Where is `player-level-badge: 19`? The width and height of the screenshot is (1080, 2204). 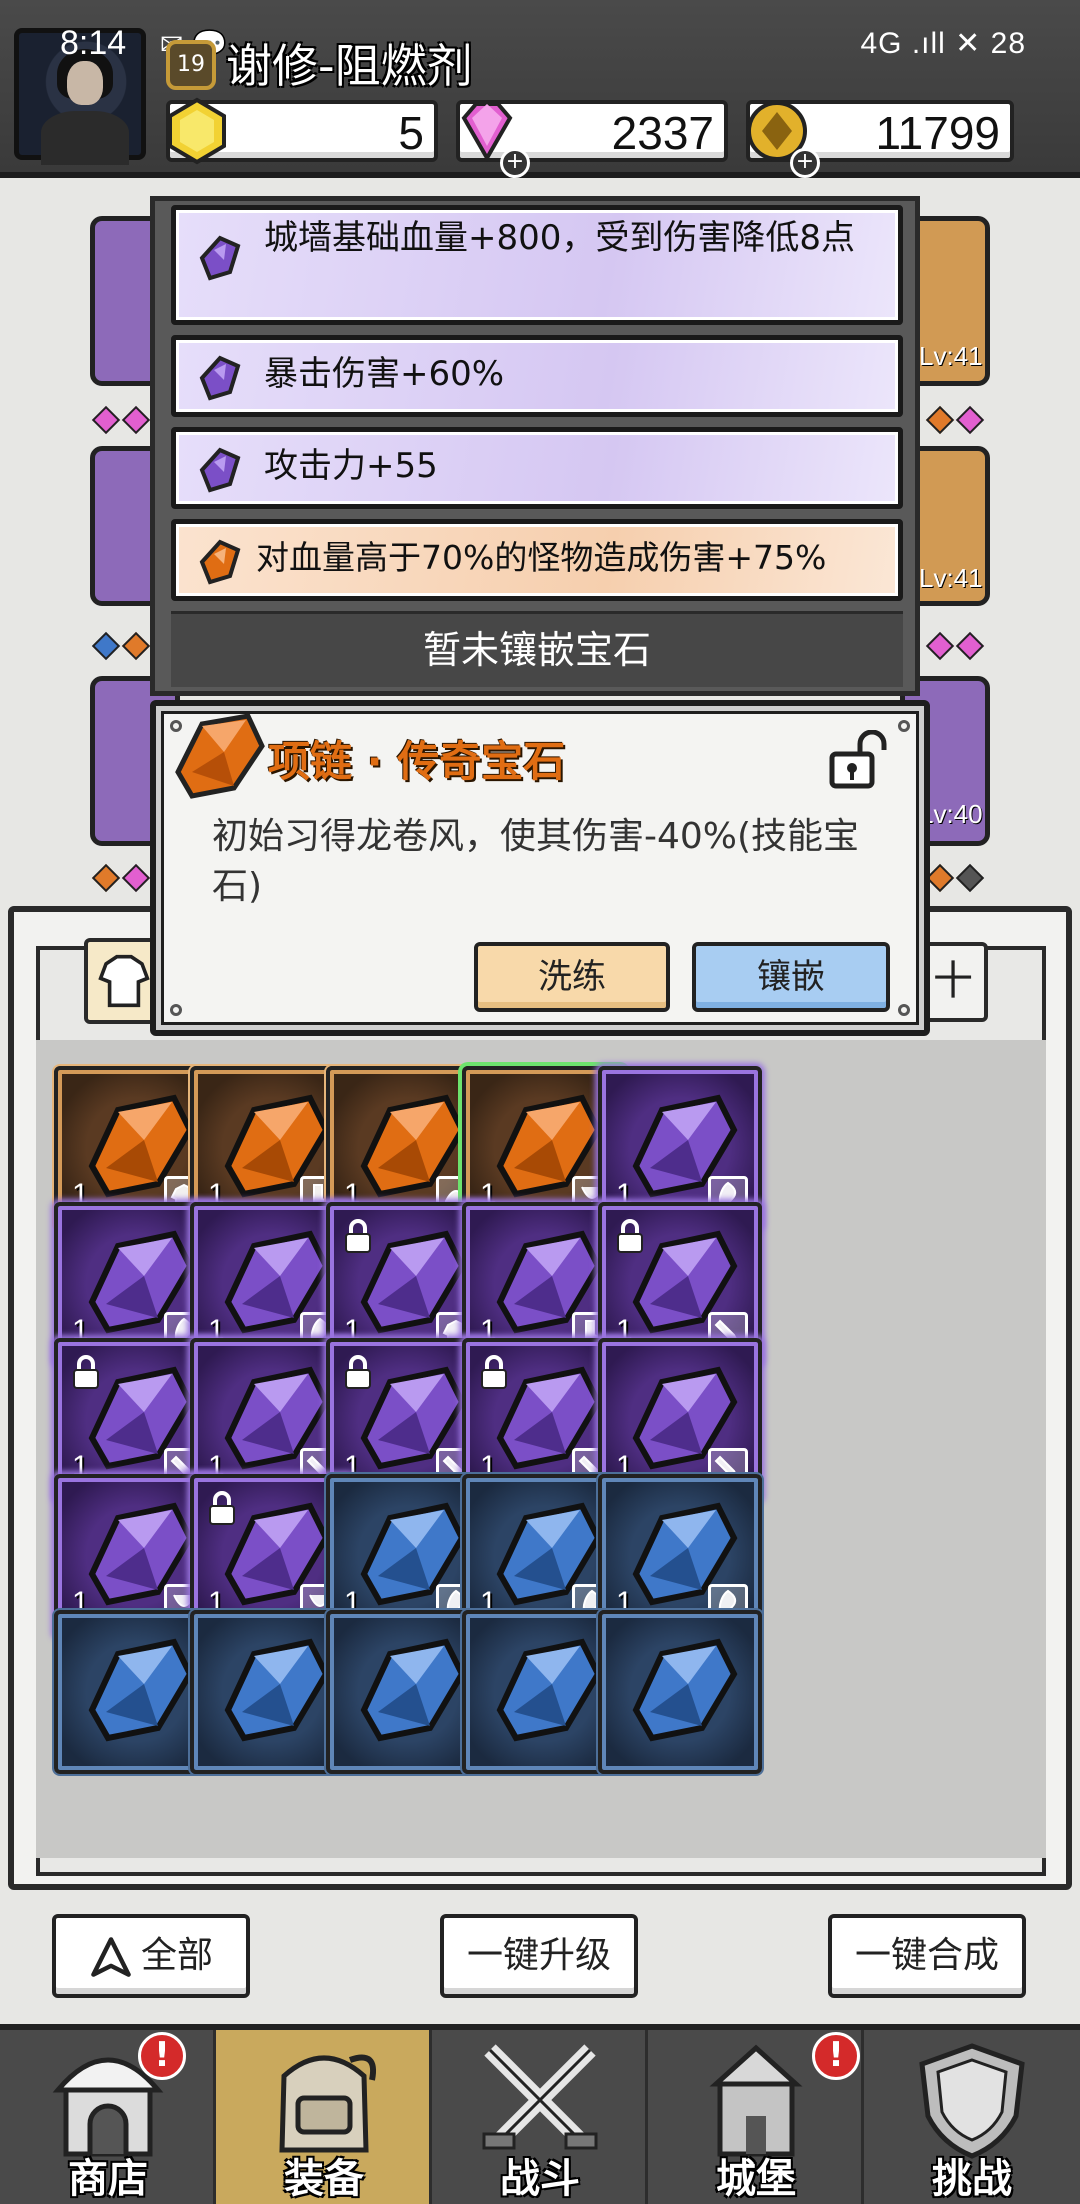
player-level-badge: 19 is located at coordinates (191, 65).